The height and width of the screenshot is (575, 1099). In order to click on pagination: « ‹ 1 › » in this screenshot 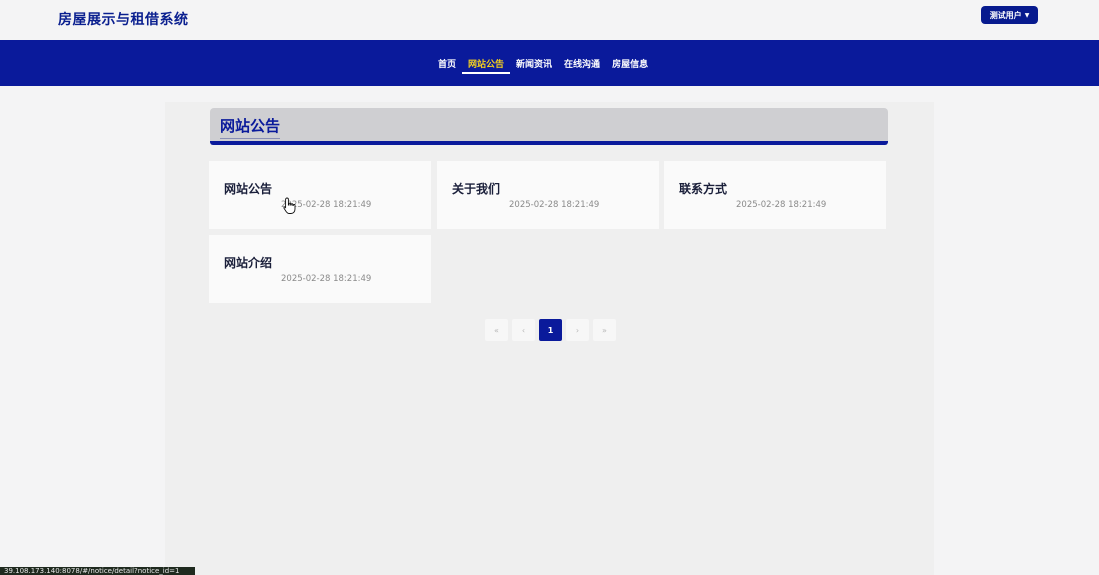, I will do `click(550, 330)`.